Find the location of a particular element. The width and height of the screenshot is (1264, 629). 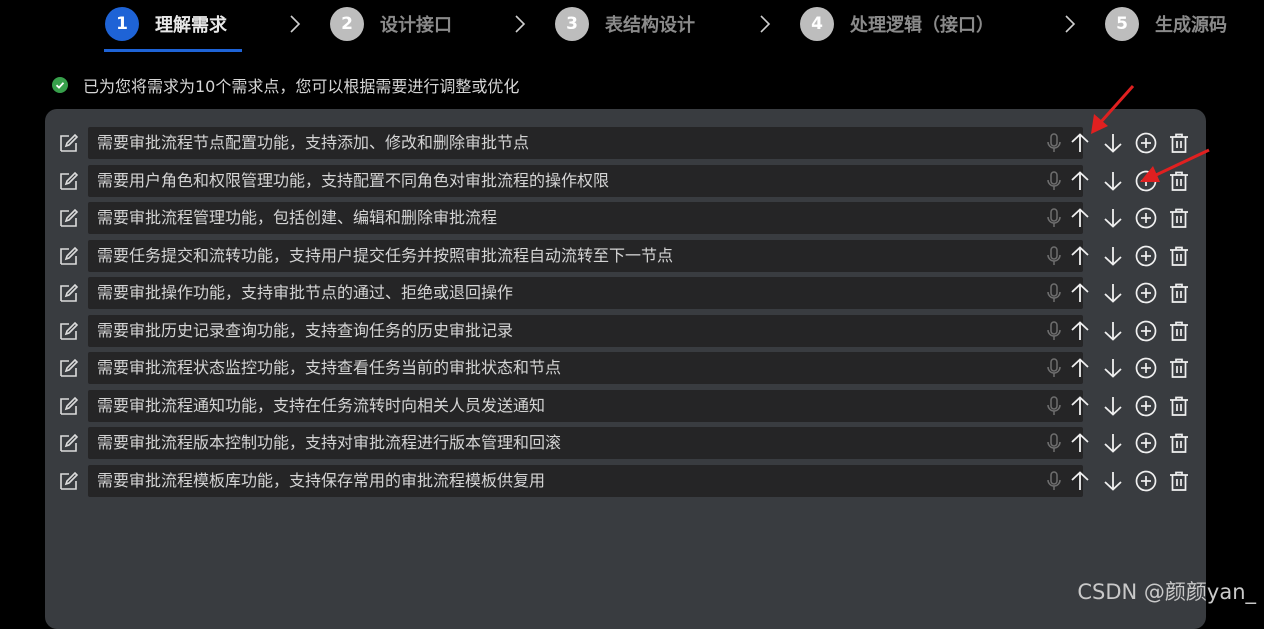

status-text: 已为您将需求为10个需求点，您可以根据需要进行调整或优化 is located at coordinates (301, 86).